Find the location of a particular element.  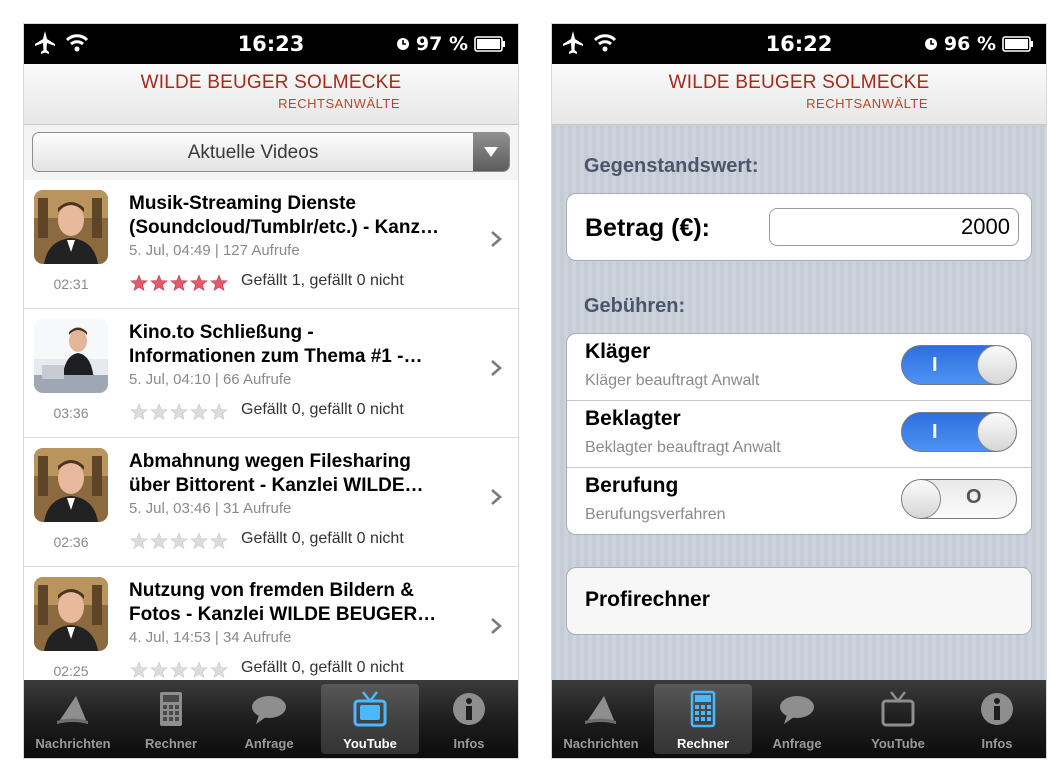

video-meta: 5. Jul, 04:49 | 127 Aufrufe is located at coordinates (214, 250).